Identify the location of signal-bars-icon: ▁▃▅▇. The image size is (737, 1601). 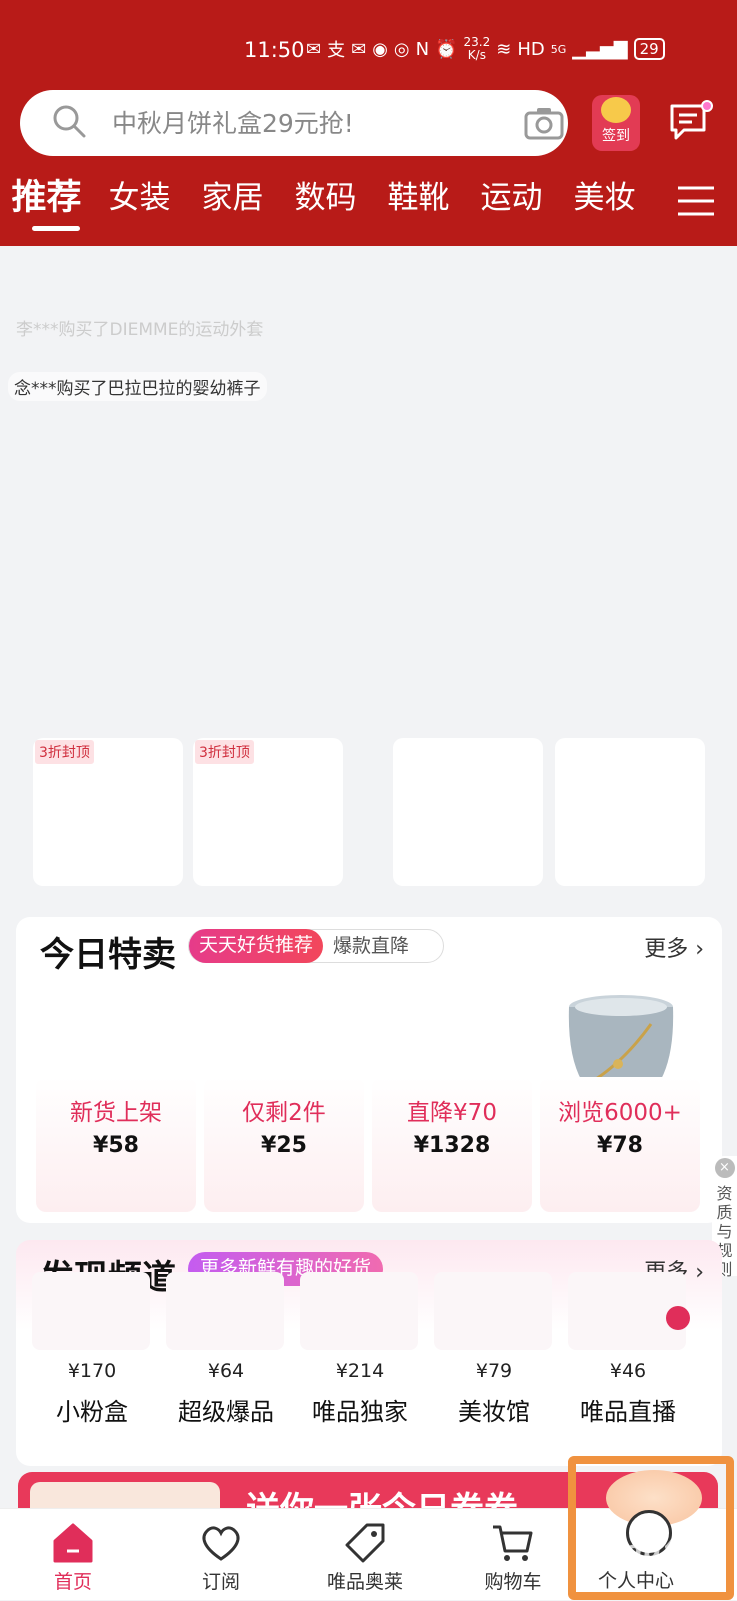
(600, 49).